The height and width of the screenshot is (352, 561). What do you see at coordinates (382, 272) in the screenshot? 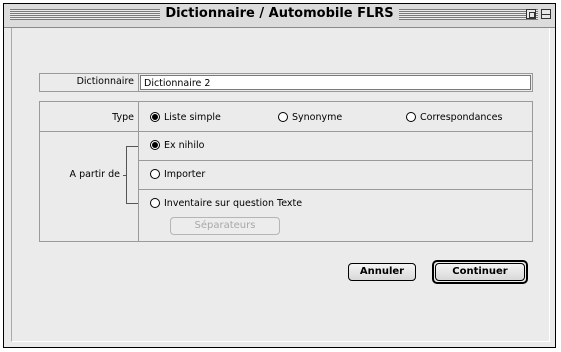
I see `cancel-button: Annuler` at bounding box center [382, 272].